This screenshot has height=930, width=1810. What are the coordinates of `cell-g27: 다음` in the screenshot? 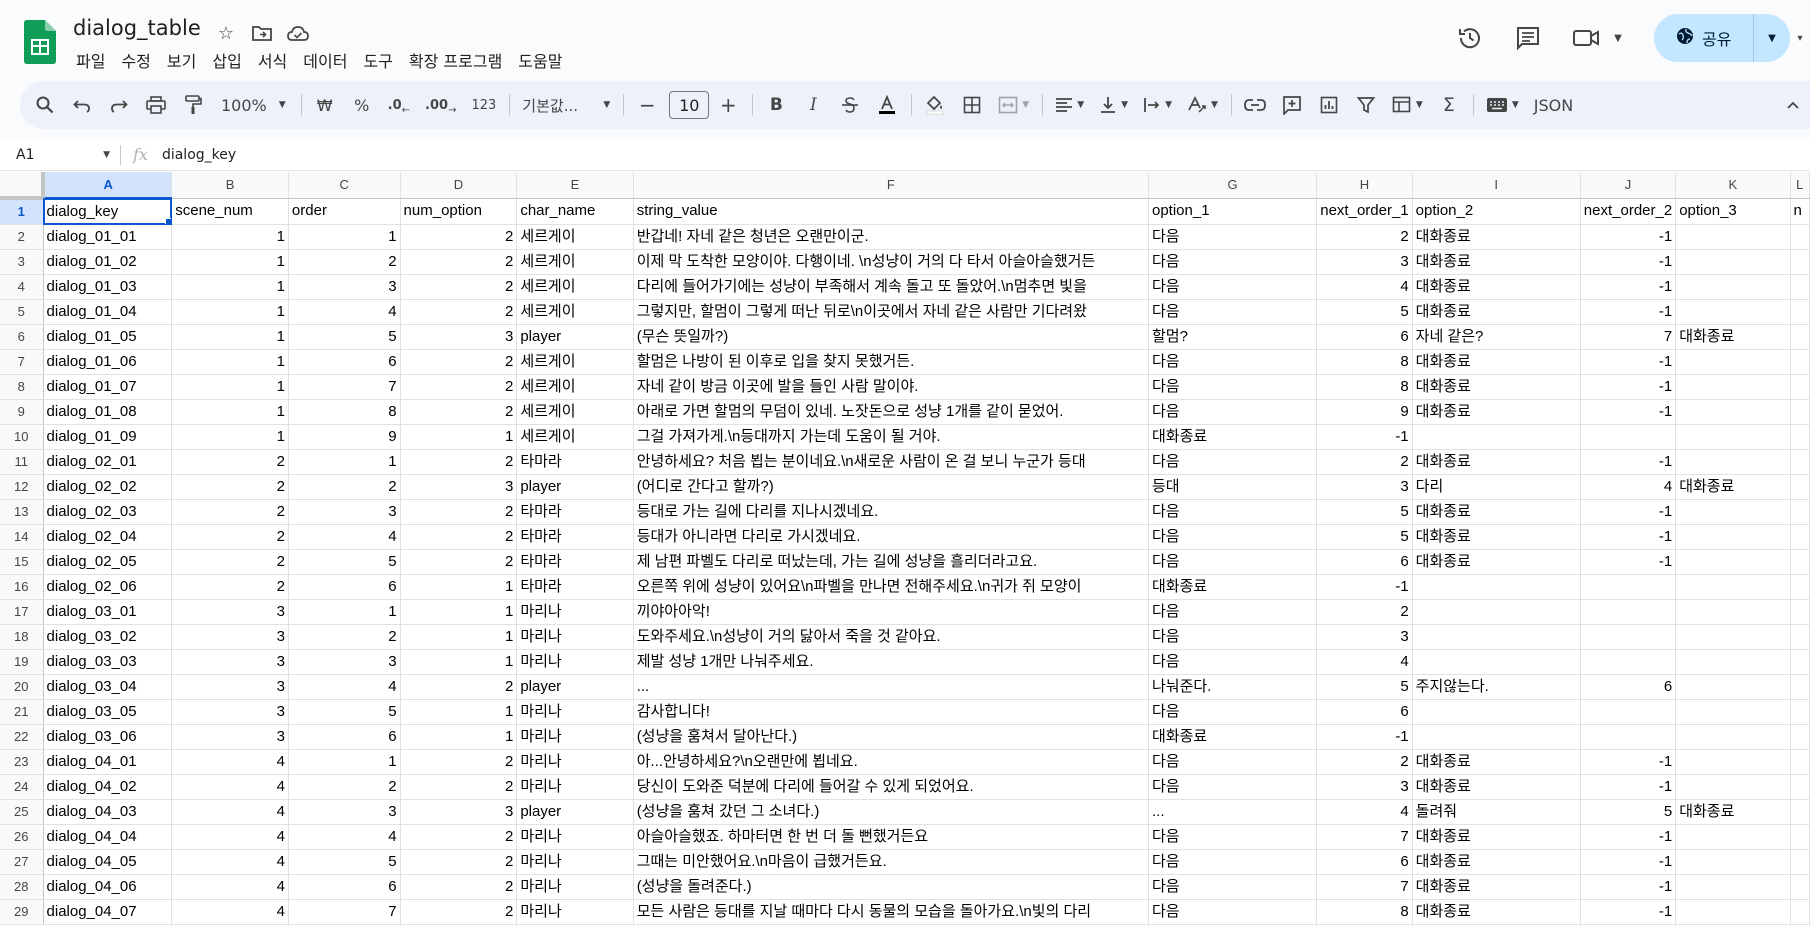 It's located at (1233, 862).